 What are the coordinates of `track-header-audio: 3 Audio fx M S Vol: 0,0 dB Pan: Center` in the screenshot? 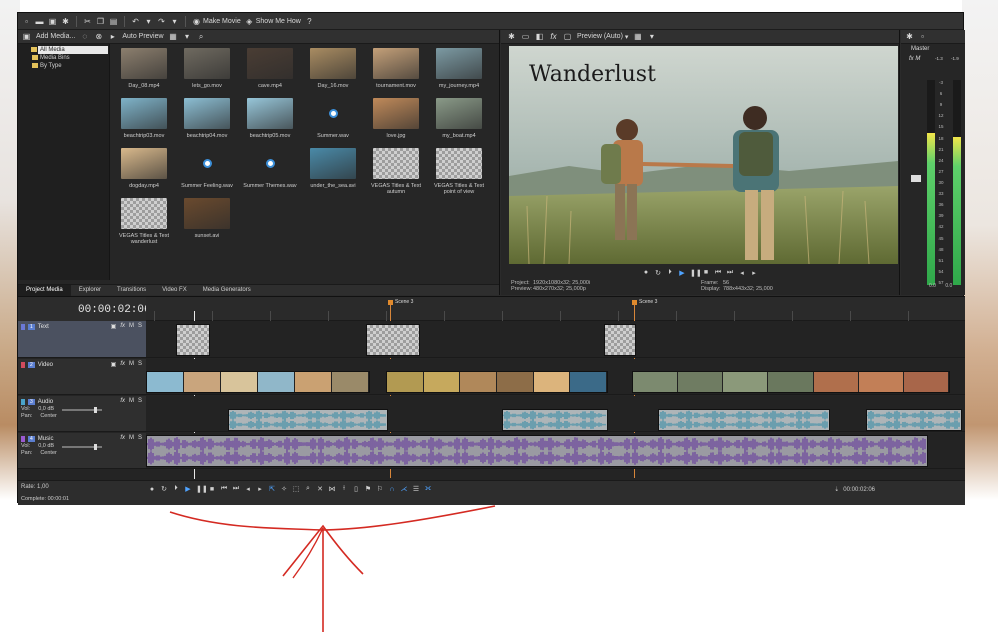 It's located at (82, 414).